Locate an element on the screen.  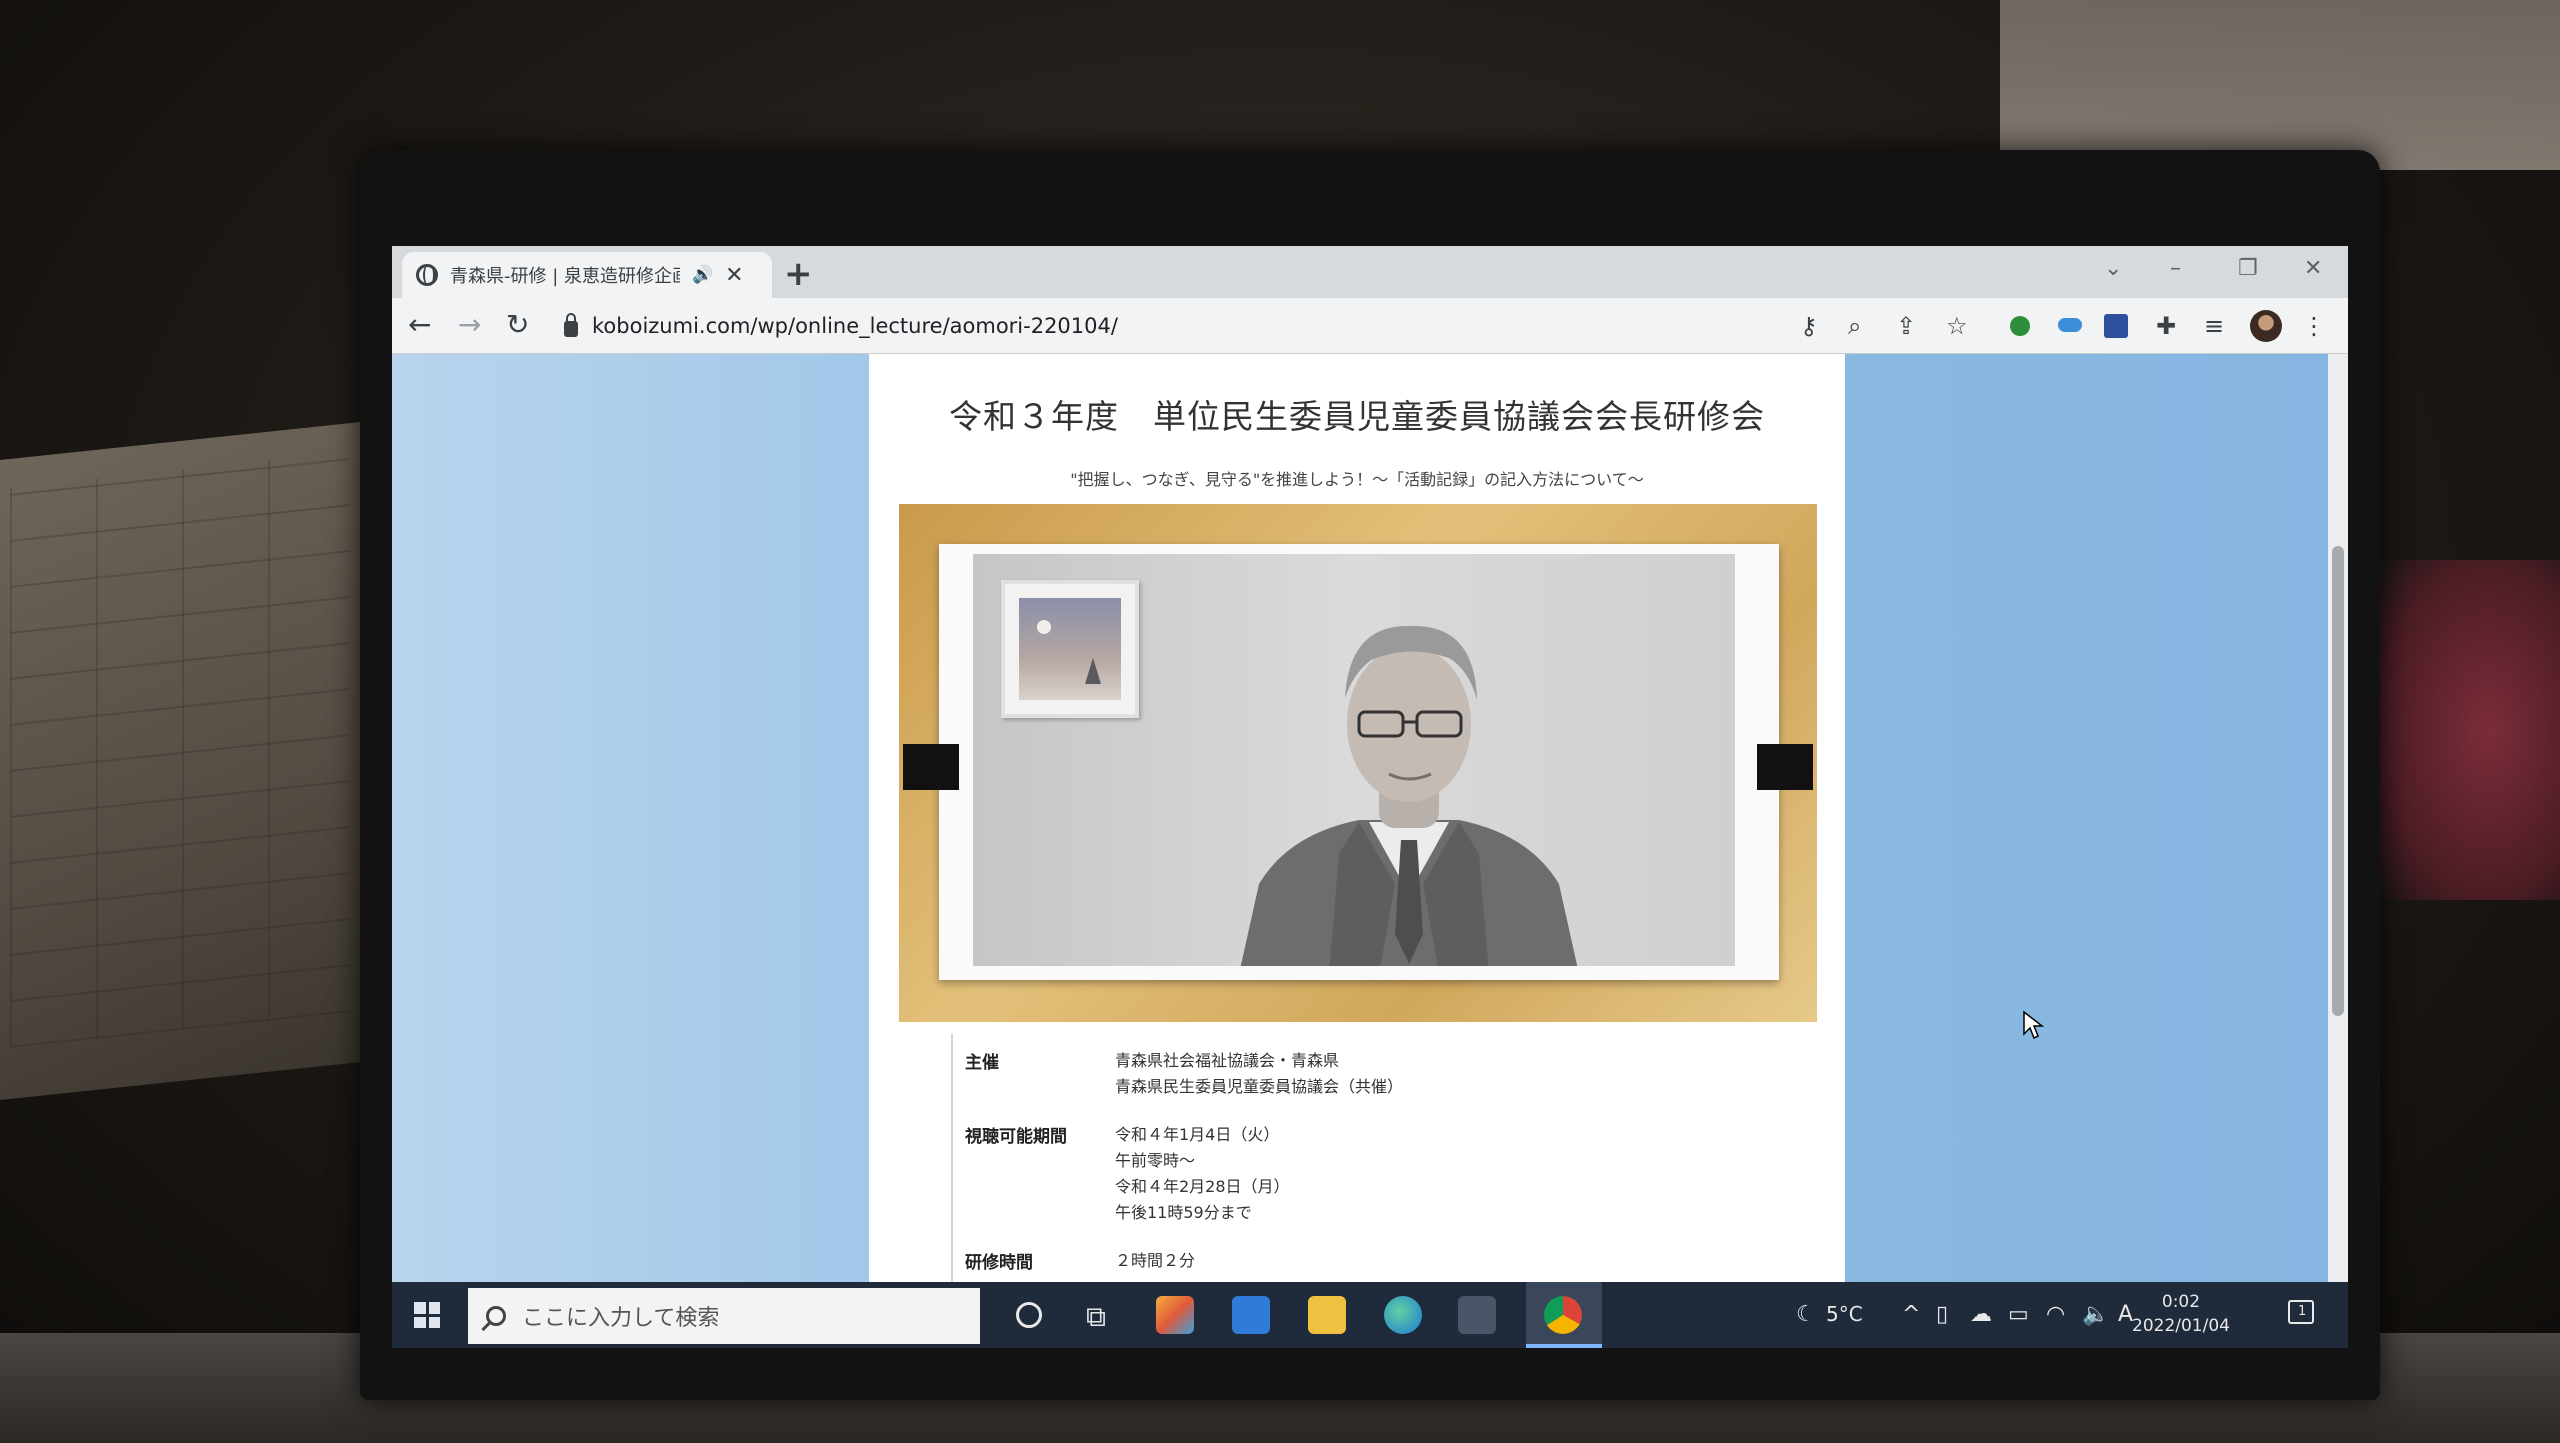
zoom-icon: ⌕ is located at coordinates (1854, 326).